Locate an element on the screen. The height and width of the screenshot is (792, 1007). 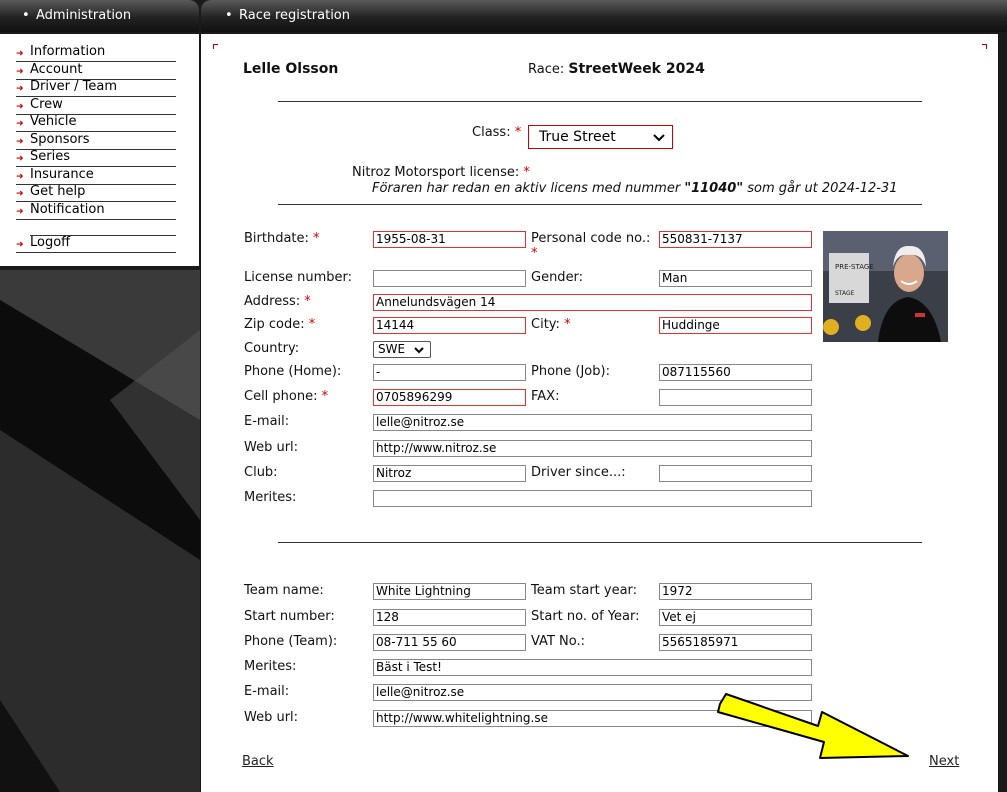
race-label: Race: StreetWeek 2024 is located at coordinates (616, 69).